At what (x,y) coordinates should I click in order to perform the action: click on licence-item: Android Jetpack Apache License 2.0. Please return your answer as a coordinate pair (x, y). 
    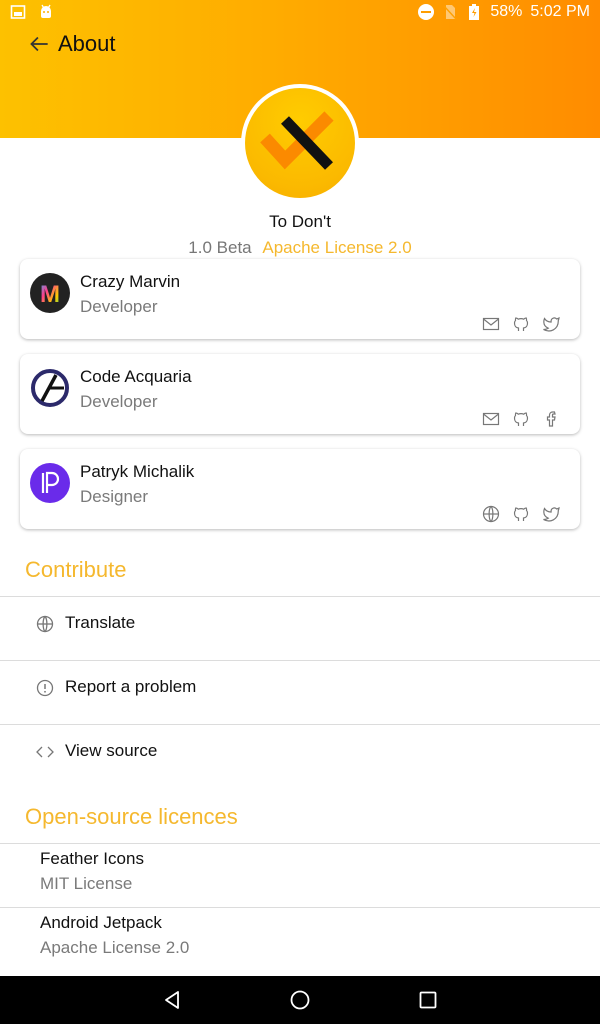
    Looking at the image, I should click on (300, 939).